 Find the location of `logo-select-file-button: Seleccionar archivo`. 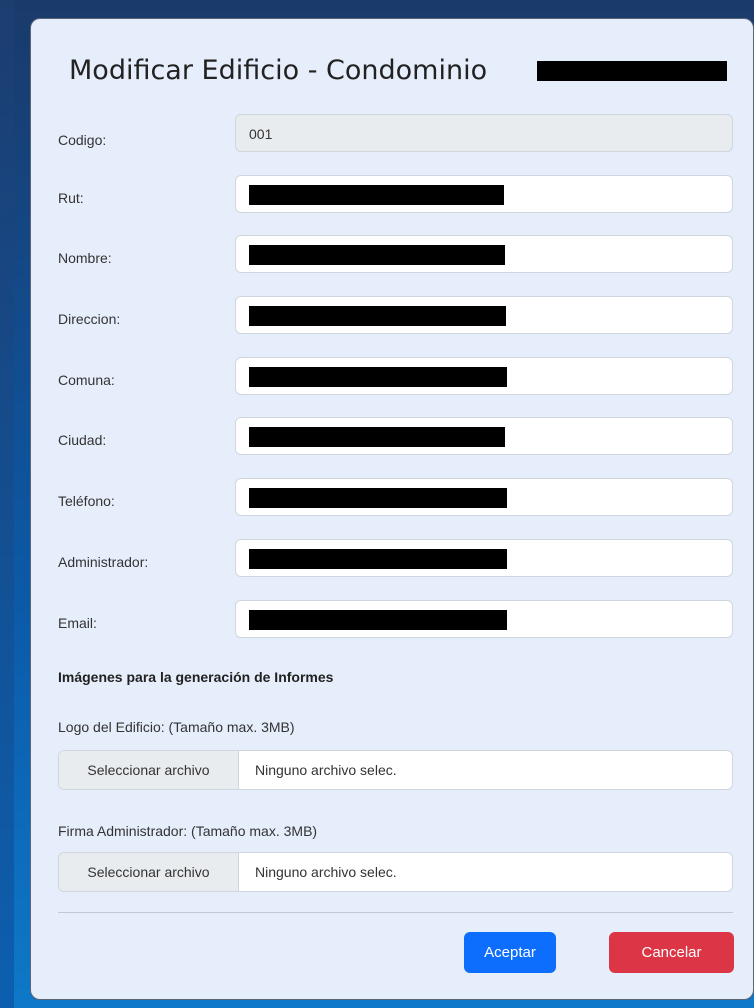

logo-select-file-button: Seleccionar archivo is located at coordinates (149, 770).